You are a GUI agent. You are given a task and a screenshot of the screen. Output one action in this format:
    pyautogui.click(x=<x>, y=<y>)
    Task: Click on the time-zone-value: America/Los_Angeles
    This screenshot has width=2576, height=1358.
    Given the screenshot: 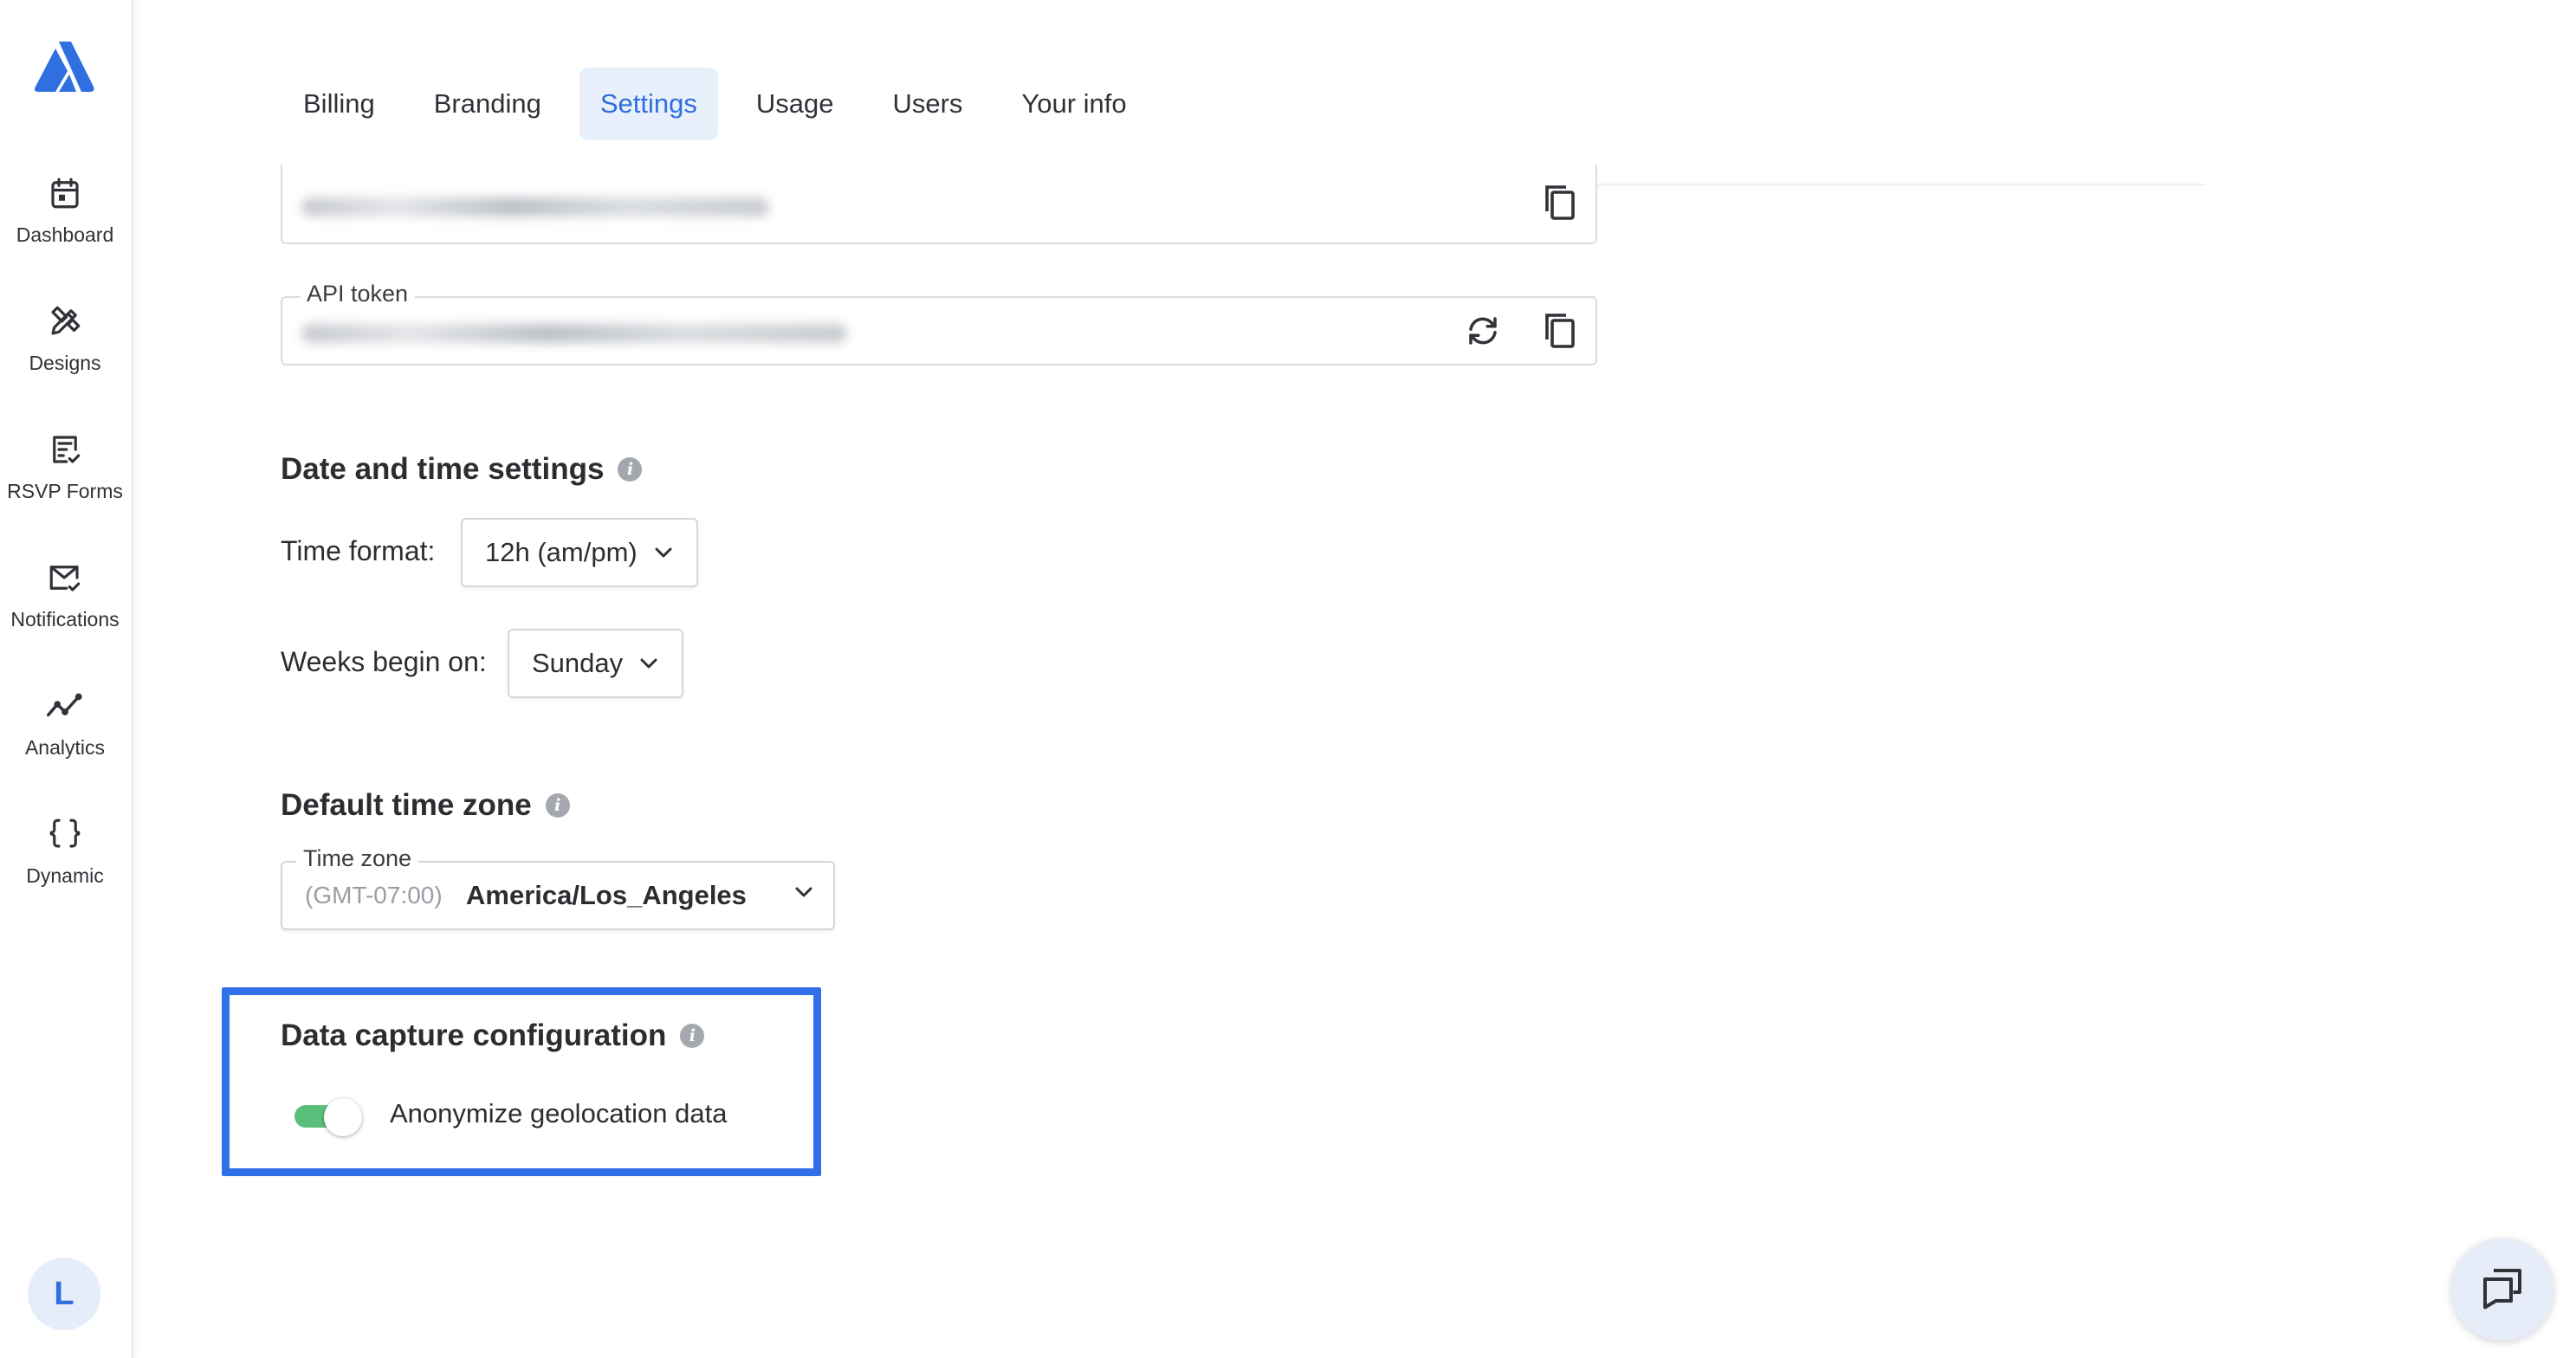 What is the action you would take?
    pyautogui.click(x=606, y=895)
    